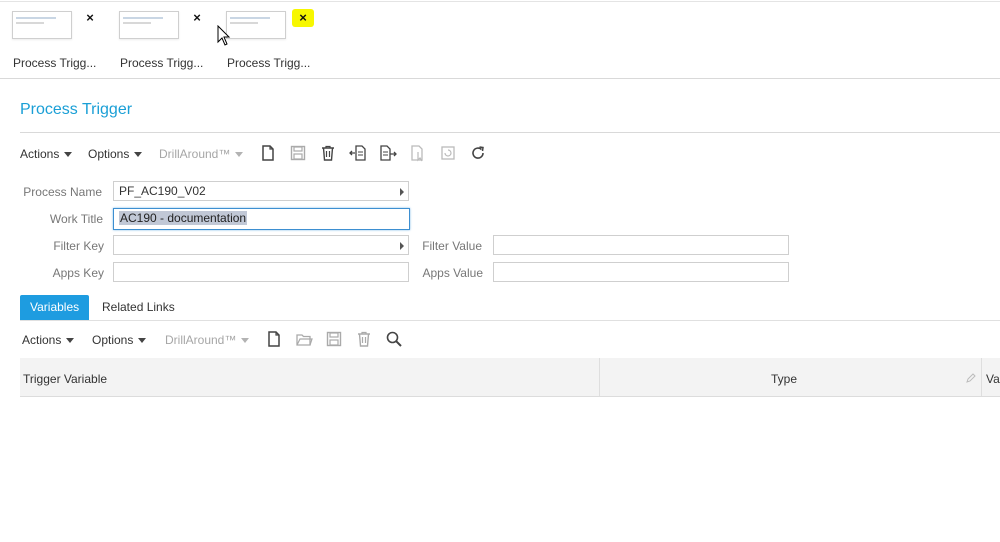 The height and width of the screenshot is (542, 1000). What do you see at coordinates (195, 154) in the screenshot?
I see `drillaround-label: DrillAround™` at bounding box center [195, 154].